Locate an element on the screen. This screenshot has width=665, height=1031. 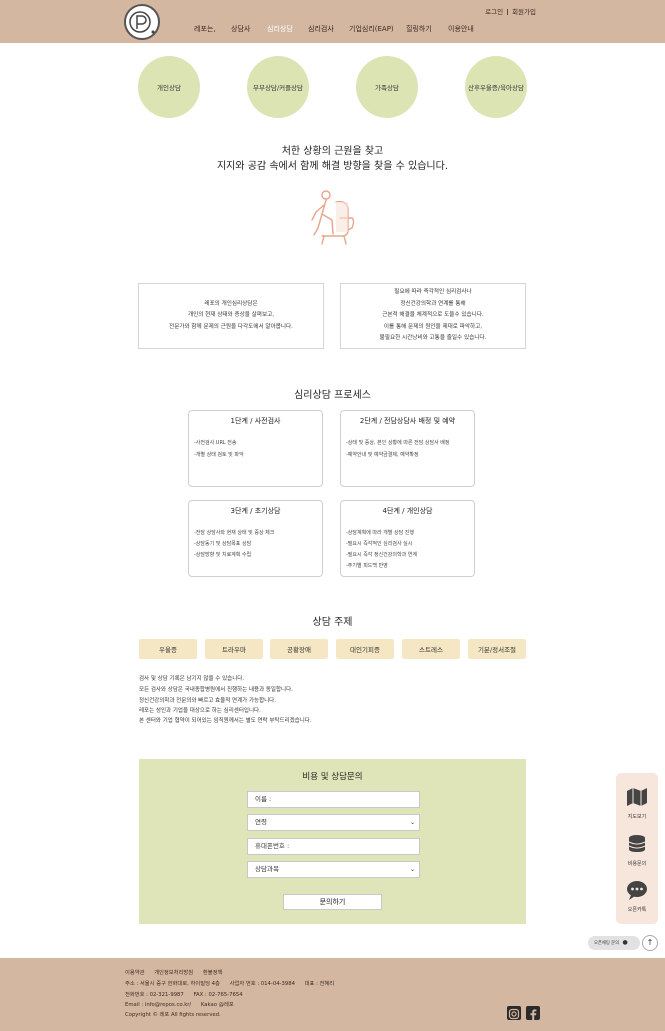
desc-right-line: 근본적 해결을 체계적으로 도울수 있습니다. is located at coordinates (433, 315).